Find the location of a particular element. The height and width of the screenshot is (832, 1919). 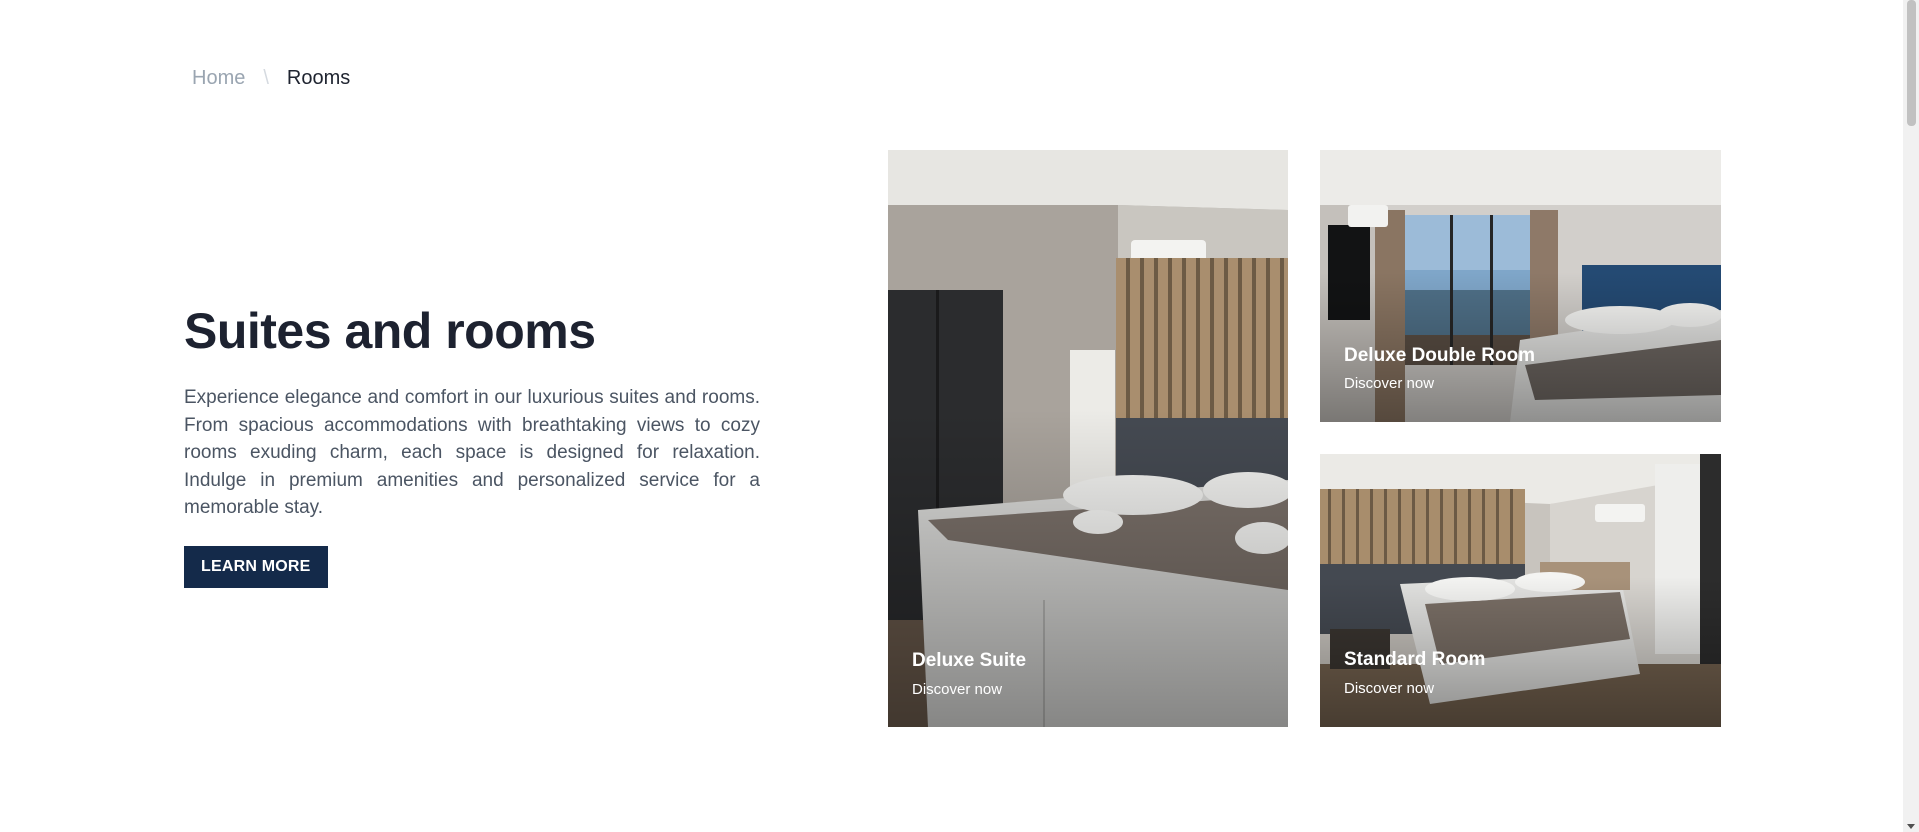

room-card-deluxe-suite: Deluxe Suite Discover now is located at coordinates (1088, 438).